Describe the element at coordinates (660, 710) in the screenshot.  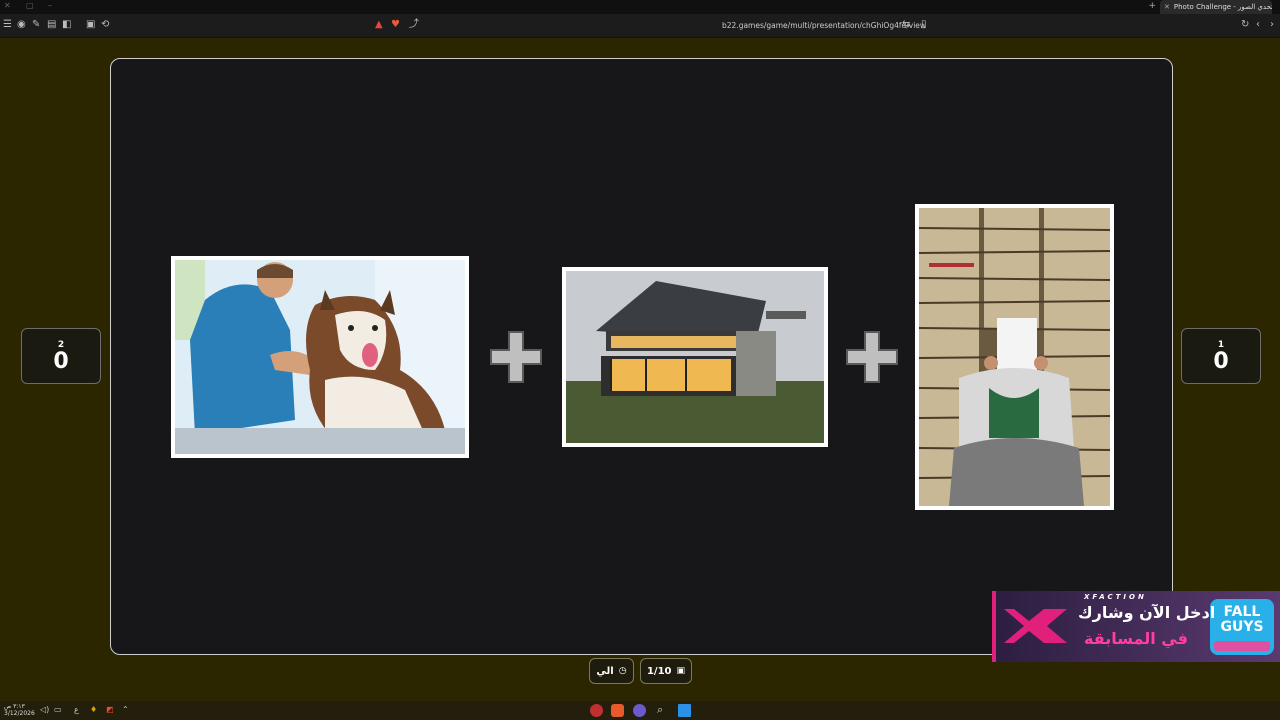
I see `search-icon: ⌕` at that location.